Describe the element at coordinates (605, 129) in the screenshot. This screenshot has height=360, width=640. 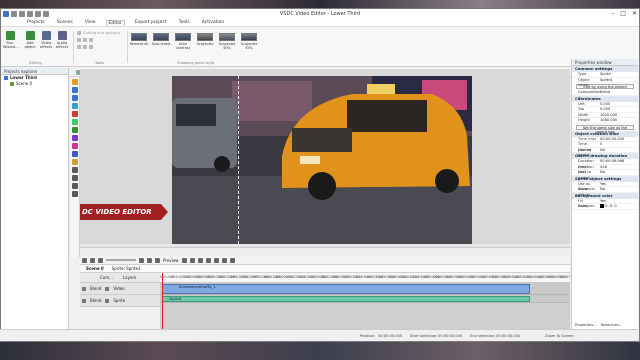
I see `same-size-parent-button: Set the same size as the parent has` at that location.